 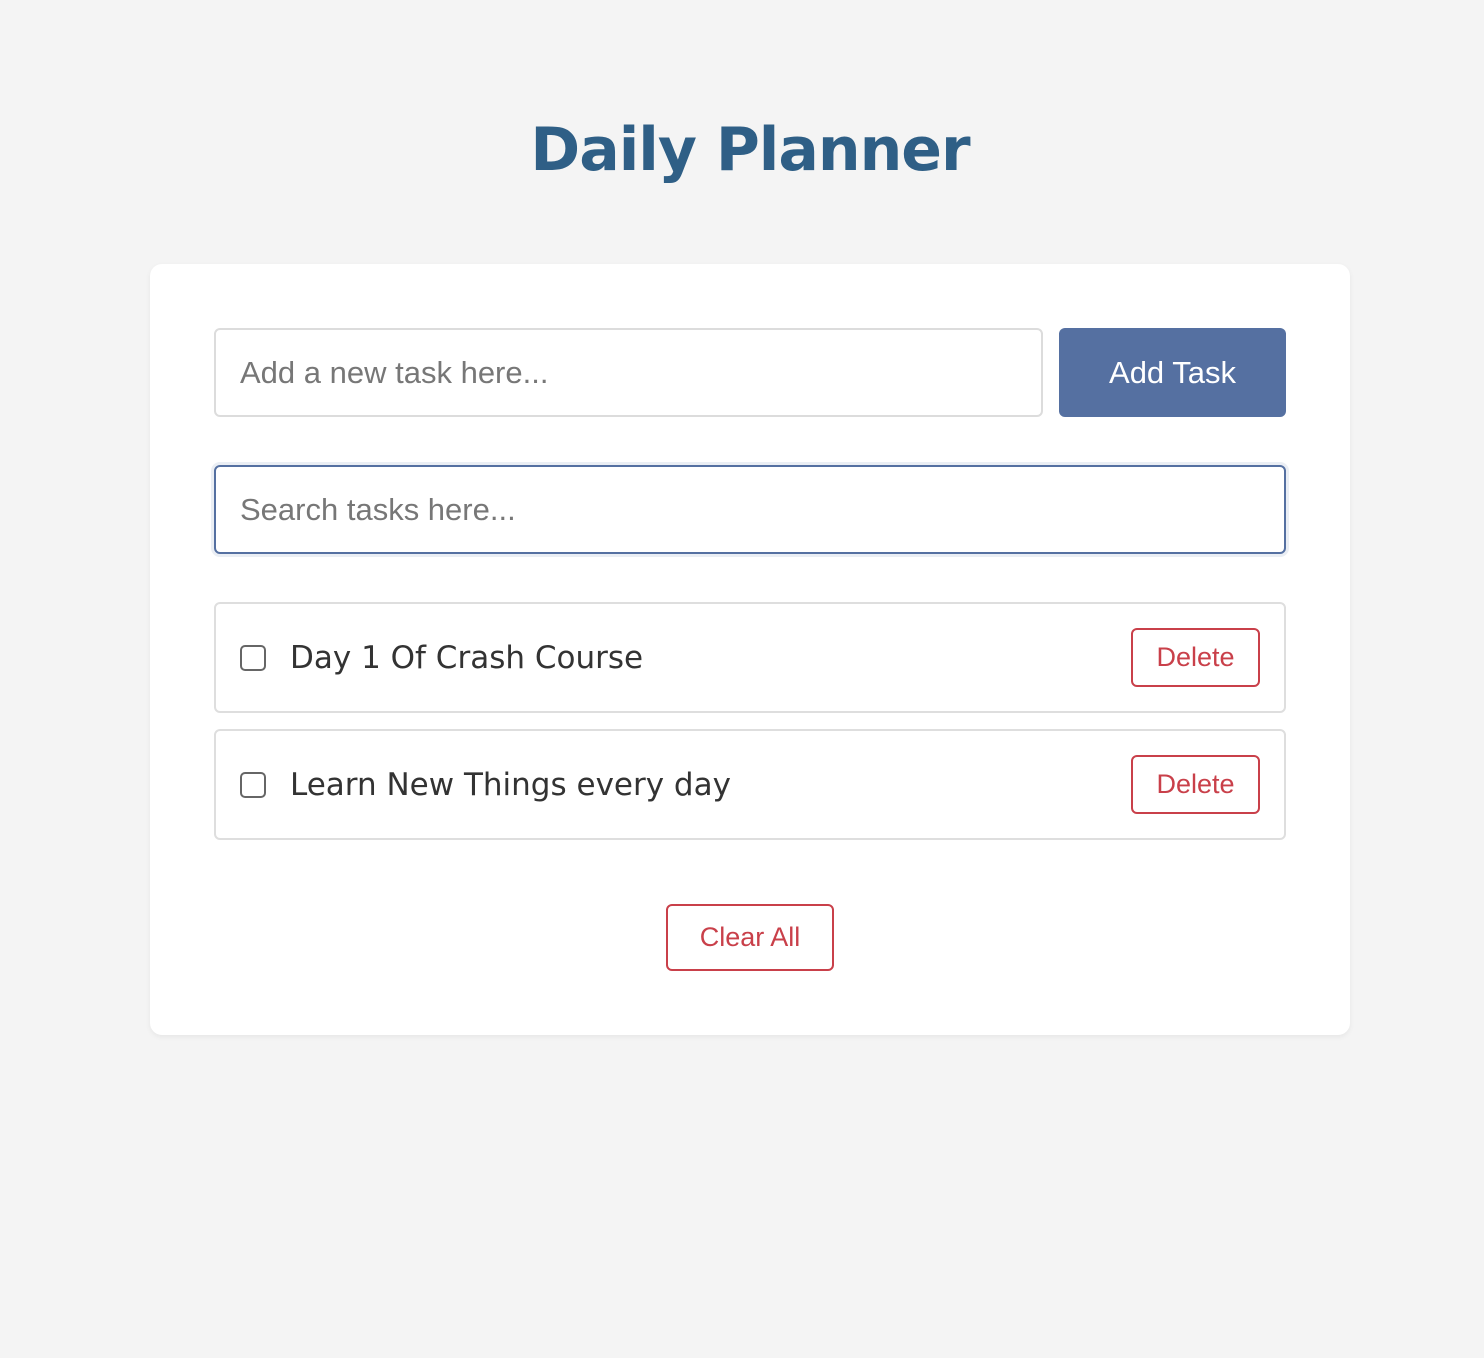 I want to click on clear-all-button: Clear All, so click(x=750, y=937).